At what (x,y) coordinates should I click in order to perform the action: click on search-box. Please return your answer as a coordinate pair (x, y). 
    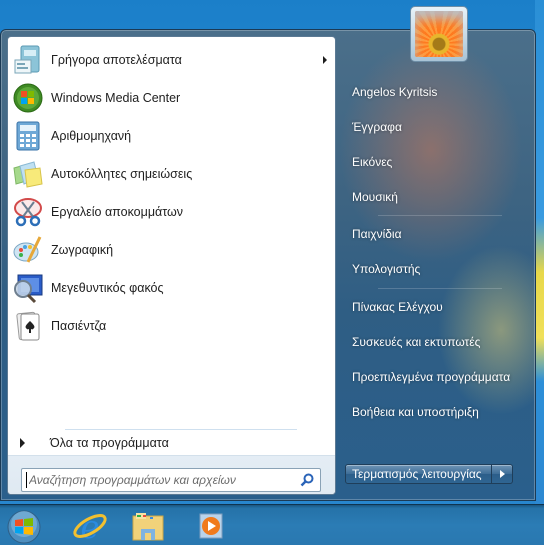
    Looking at the image, I should click on (171, 480).